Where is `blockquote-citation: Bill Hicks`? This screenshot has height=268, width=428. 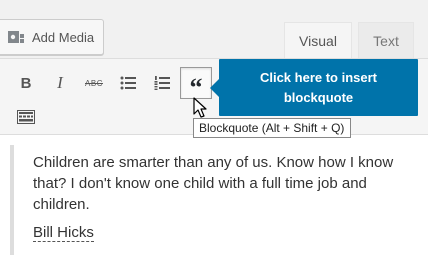 blockquote-citation: Bill Hicks is located at coordinates (63, 233).